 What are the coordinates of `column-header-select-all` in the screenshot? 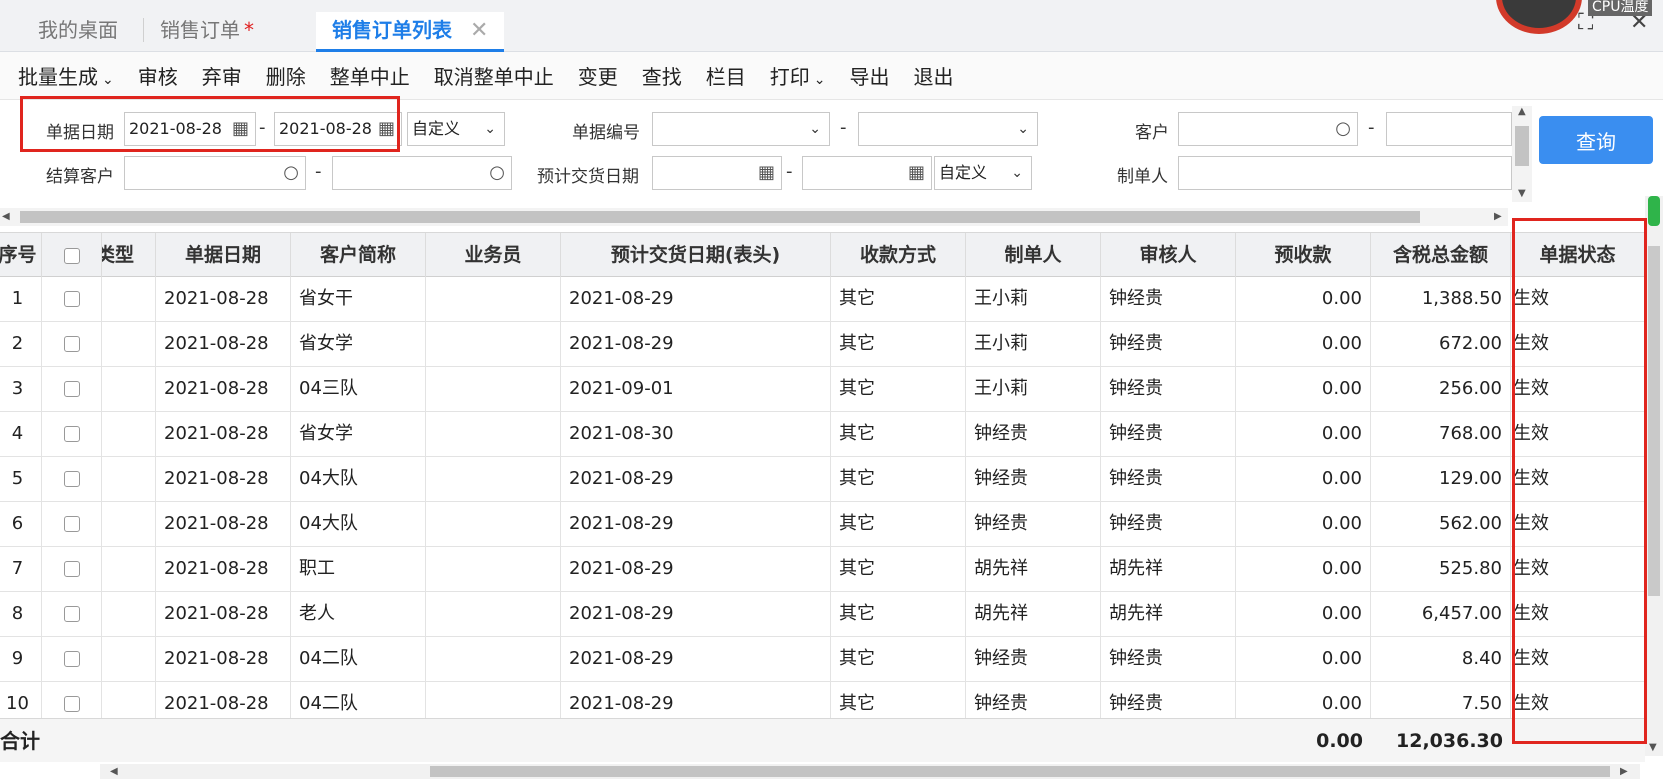 It's located at (72, 255).